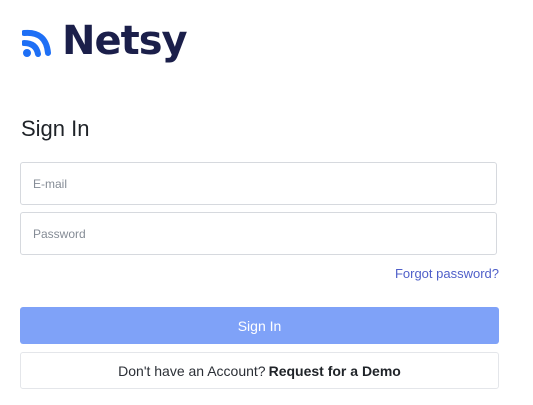 This screenshot has height=405, width=533. What do you see at coordinates (55, 128) in the screenshot?
I see `page-title: Sign In` at bounding box center [55, 128].